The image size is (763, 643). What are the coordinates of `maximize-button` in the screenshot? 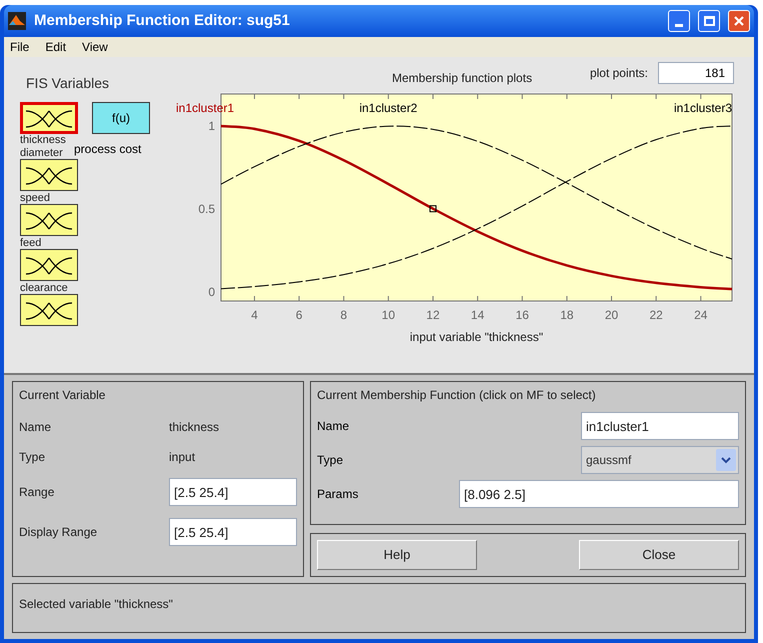 It's located at (709, 21).